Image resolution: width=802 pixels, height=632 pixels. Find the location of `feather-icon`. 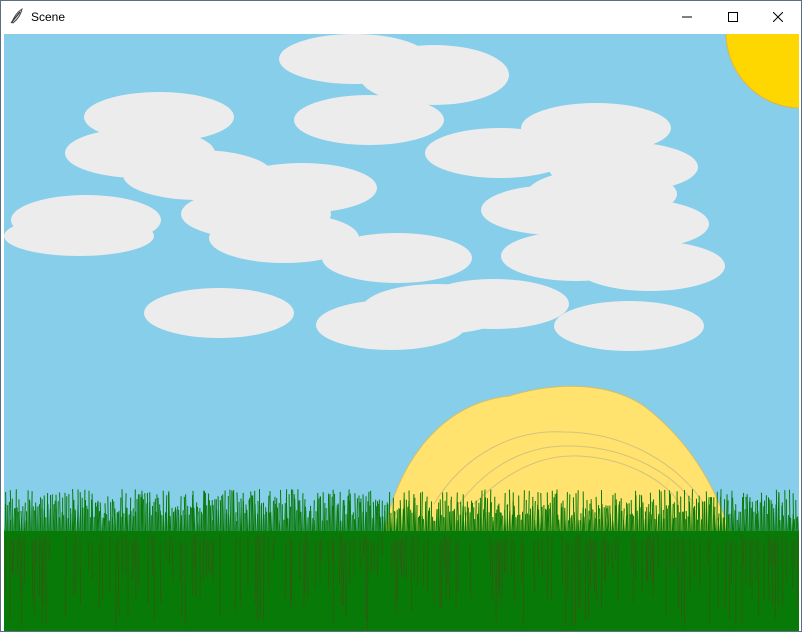

feather-icon is located at coordinates (17, 16).